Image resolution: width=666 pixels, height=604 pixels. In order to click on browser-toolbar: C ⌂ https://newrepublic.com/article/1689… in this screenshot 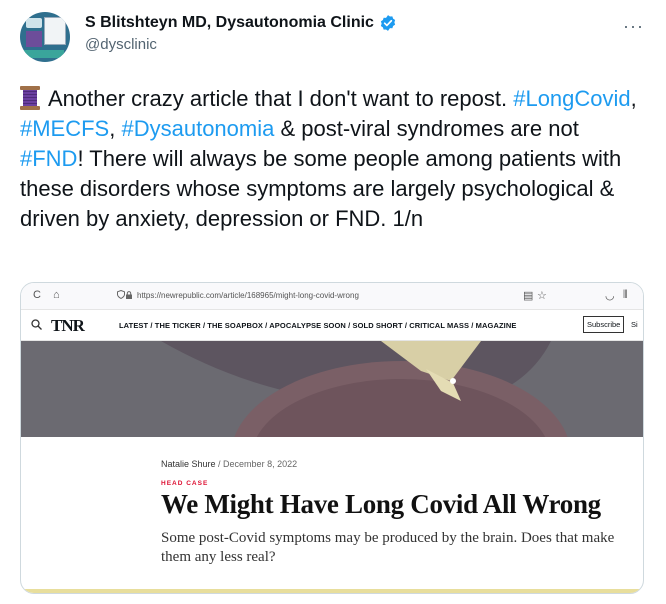, I will do `click(332, 296)`.